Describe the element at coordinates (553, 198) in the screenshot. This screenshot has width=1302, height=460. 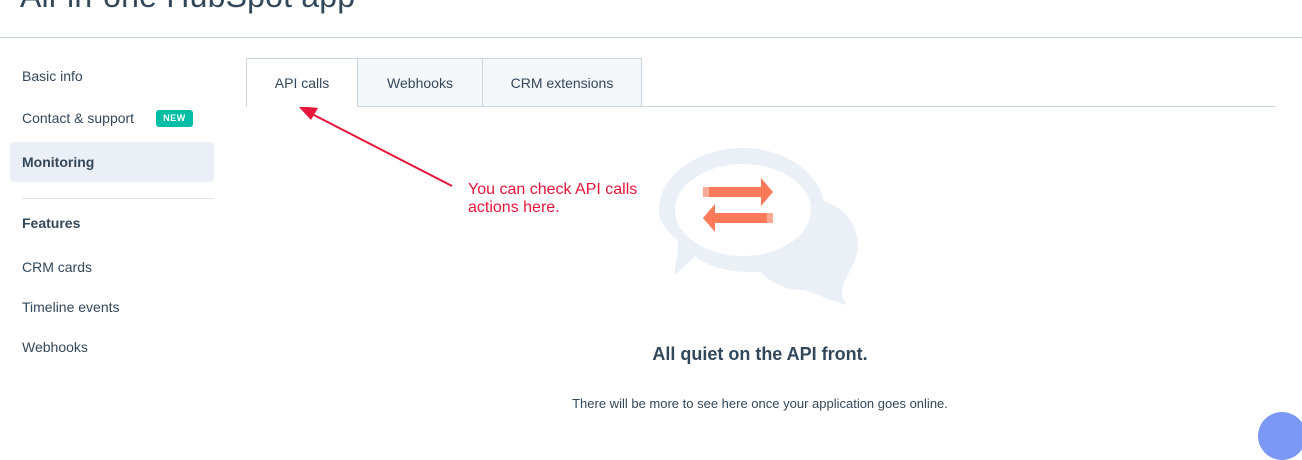
I see `annotation-text: You can check API calls actions here.` at that location.